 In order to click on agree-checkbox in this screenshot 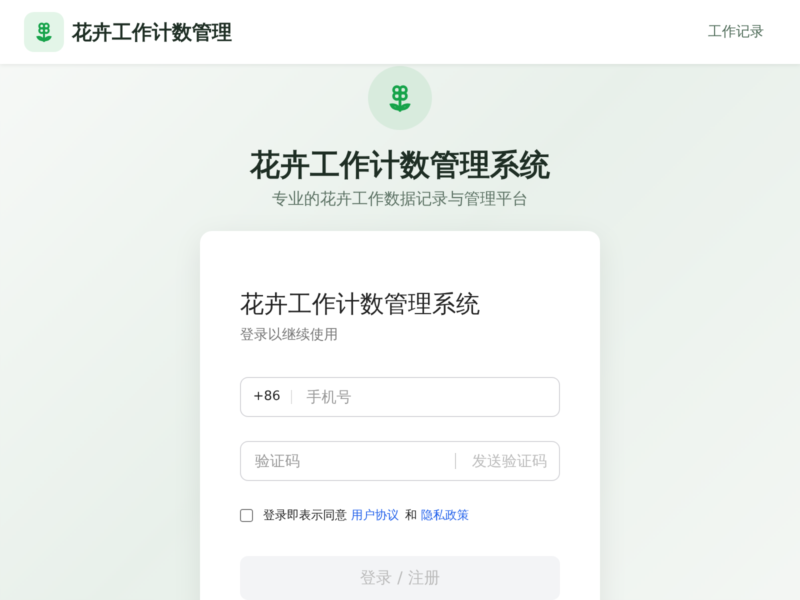, I will do `click(246, 515)`.